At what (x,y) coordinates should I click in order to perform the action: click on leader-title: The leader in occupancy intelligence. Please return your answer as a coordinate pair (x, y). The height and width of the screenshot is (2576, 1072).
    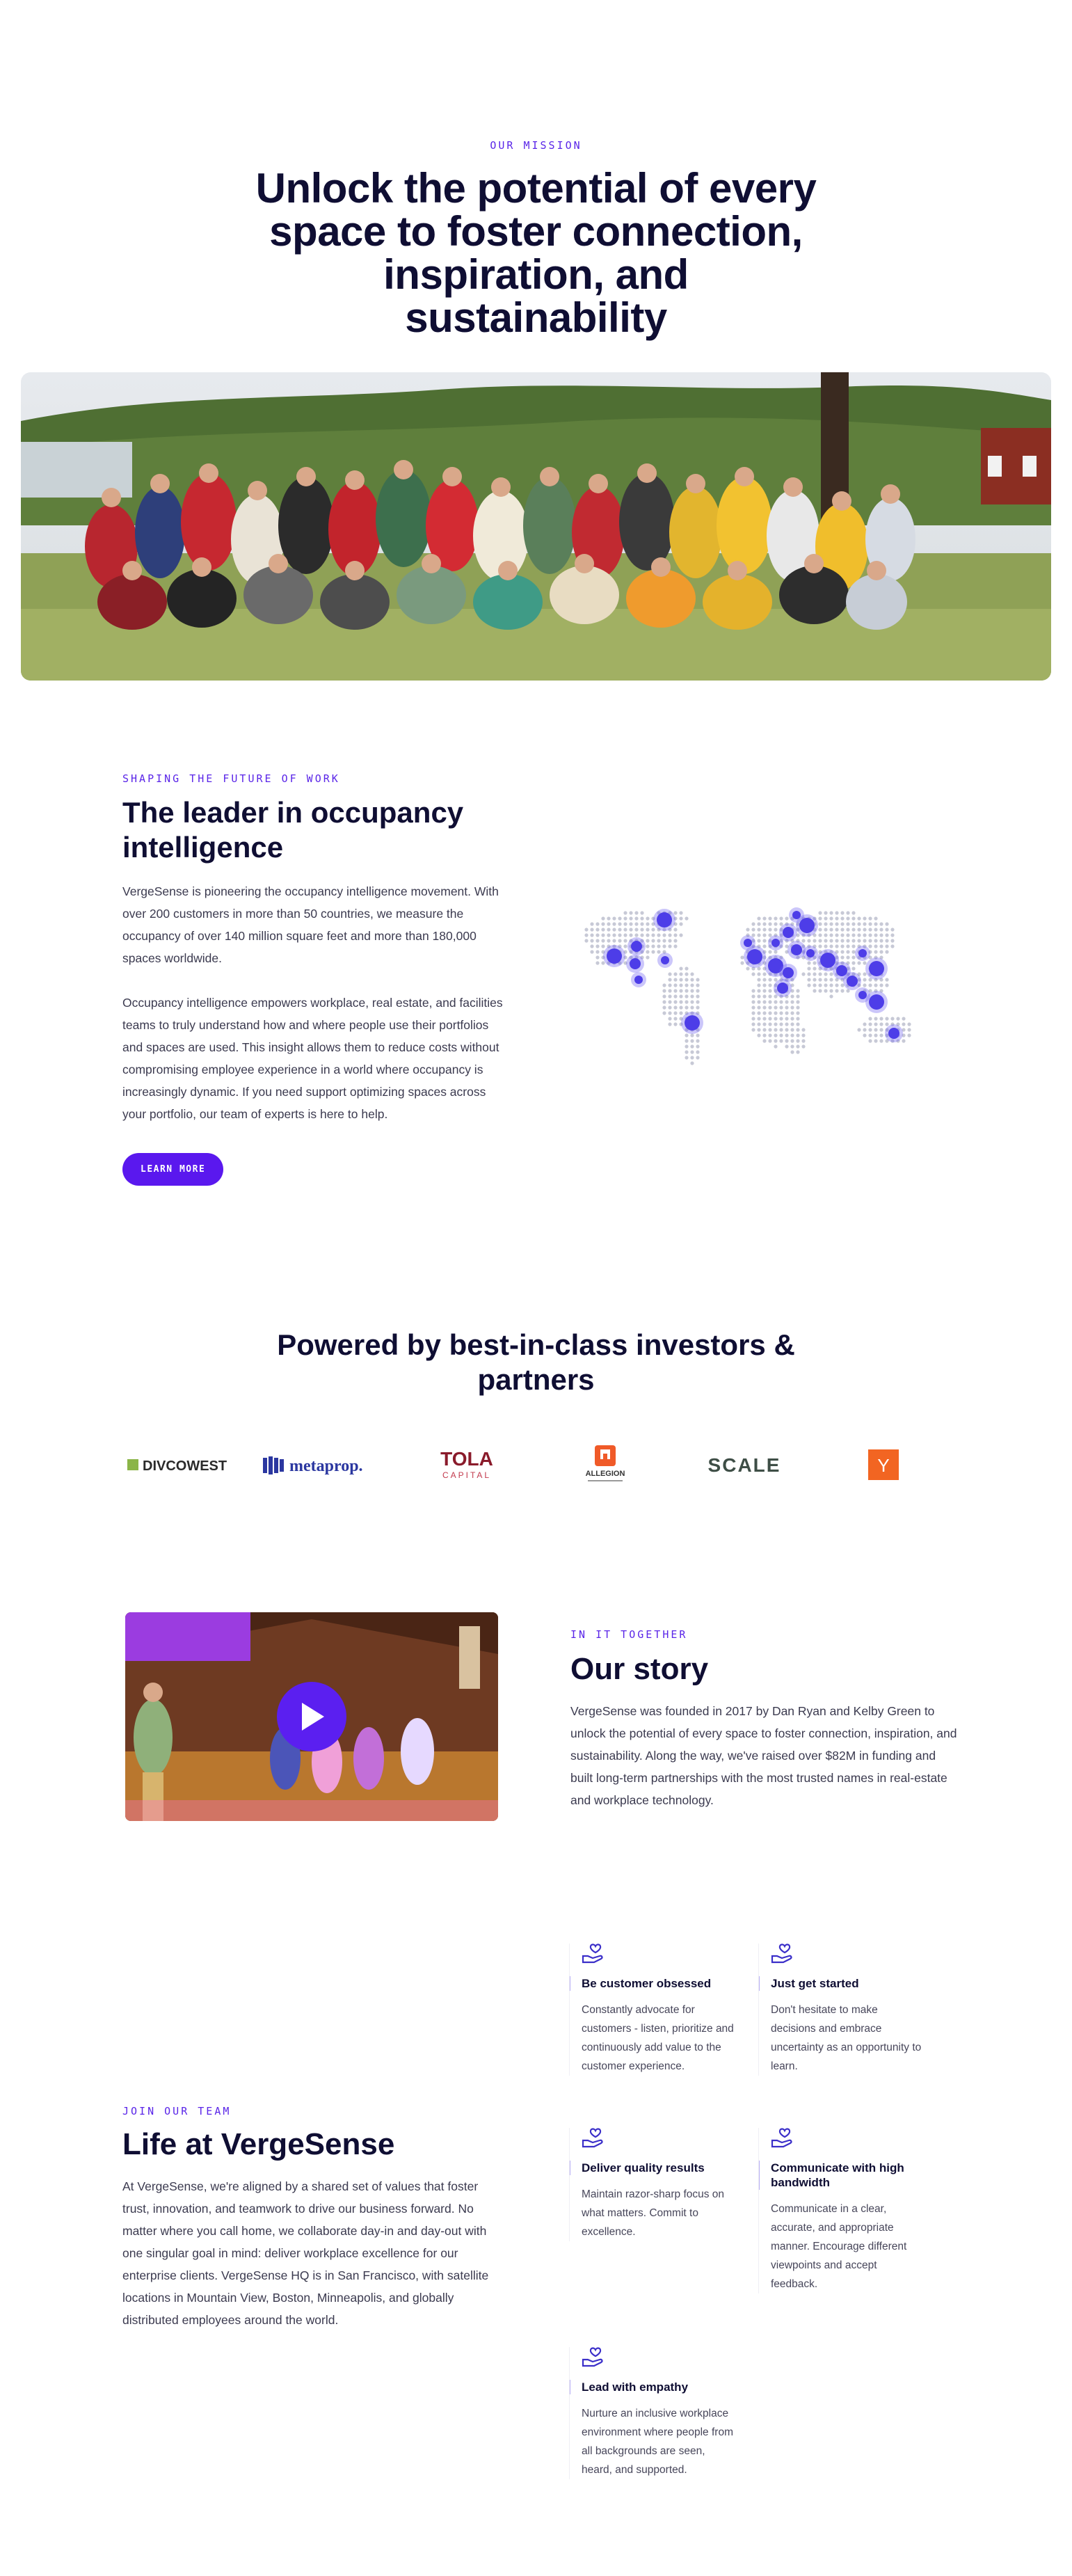
    Looking at the image, I should click on (293, 830).